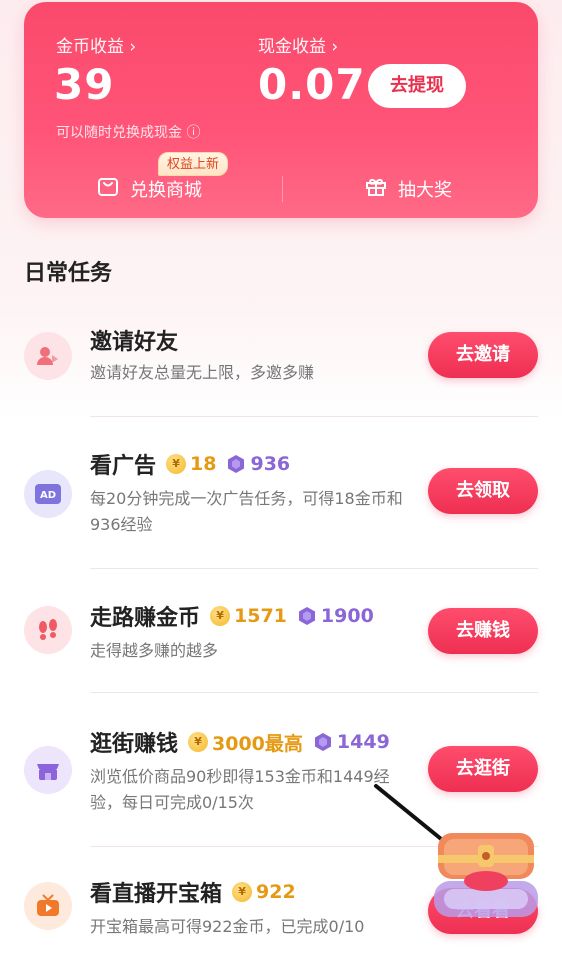 The image size is (562, 960). Describe the element at coordinates (425, 190) in the screenshot. I see `lottery-label: 抽大奖` at that location.